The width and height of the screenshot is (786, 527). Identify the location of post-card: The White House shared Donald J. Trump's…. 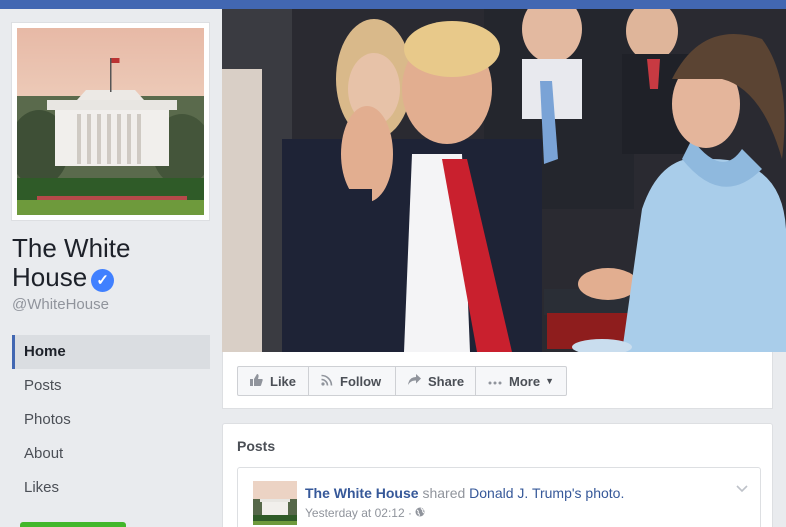
(499, 497).